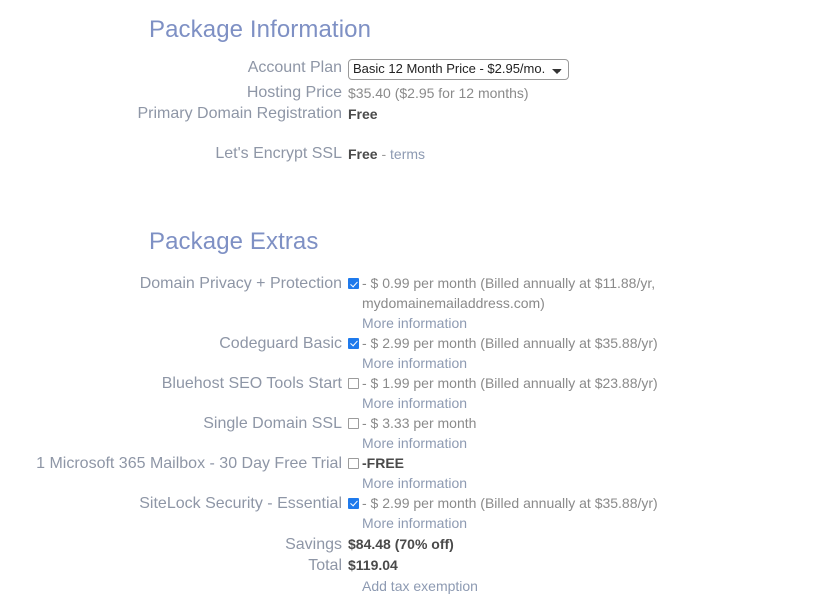 The width and height of the screenshot is (817, 615). I want to click on row-lets-encrypt-ssl: Let's Encrypt SSL Free - terms, so click(408, 154).